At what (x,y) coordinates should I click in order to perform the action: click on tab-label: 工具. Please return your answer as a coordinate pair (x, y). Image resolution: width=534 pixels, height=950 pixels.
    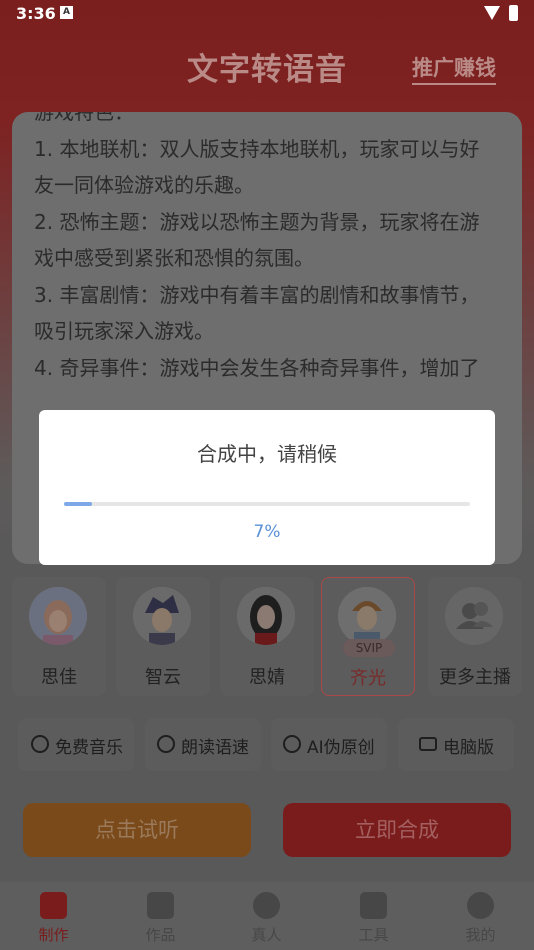
    Looking at the image, I should click on (373, 935).